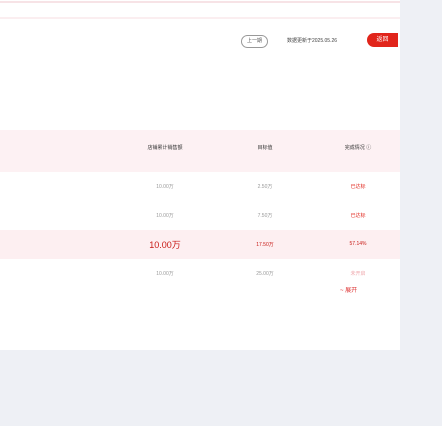  Describe the element at coordinates (200, 244) in the screenshot. I see `table-row-current: 10.00万 17.50万 57.14%` at that location.